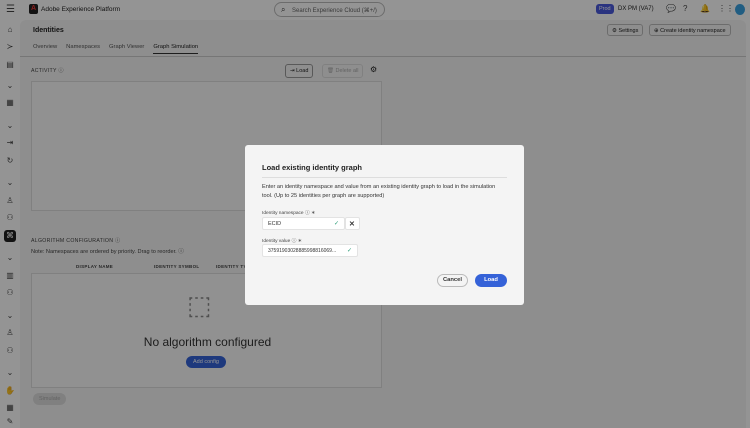  Describe the element at coordinates (352, 223) in the screenshot. I see `clear-namespace-button: ✕` at that location.